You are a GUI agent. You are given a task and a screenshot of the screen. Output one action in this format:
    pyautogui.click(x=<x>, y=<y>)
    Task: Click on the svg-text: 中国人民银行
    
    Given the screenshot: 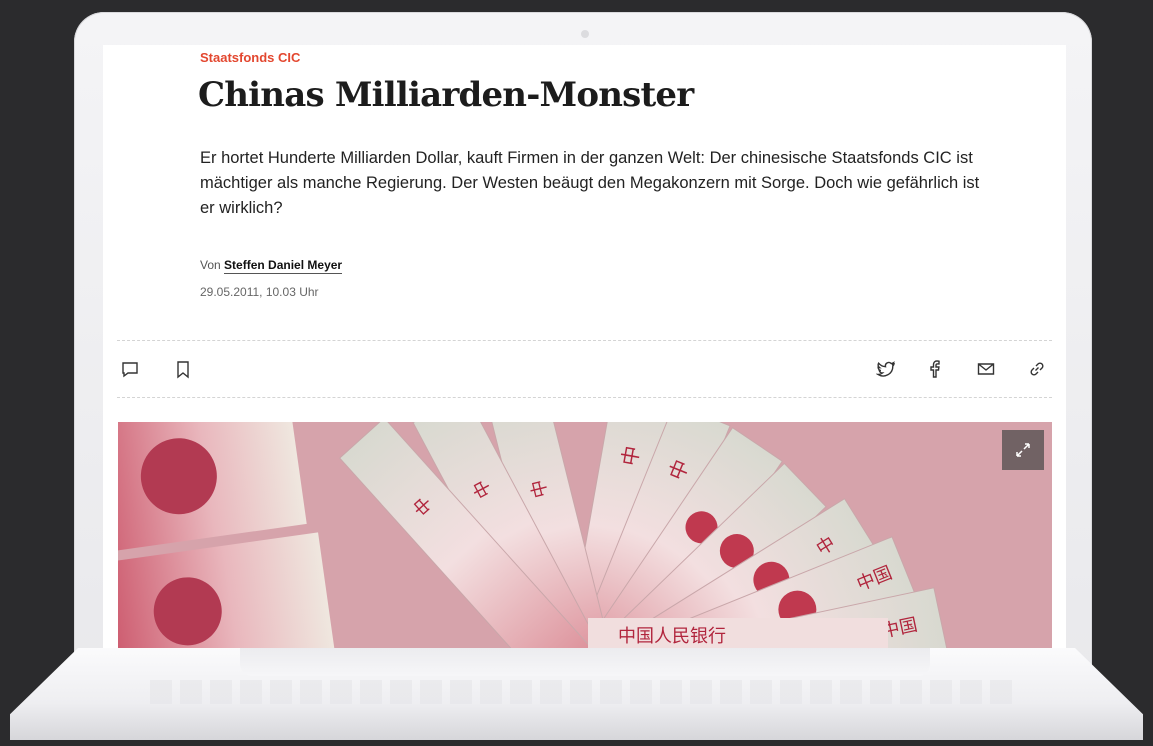 What is the action you would take?
    pyautogui.click(x=672, y=636)
    